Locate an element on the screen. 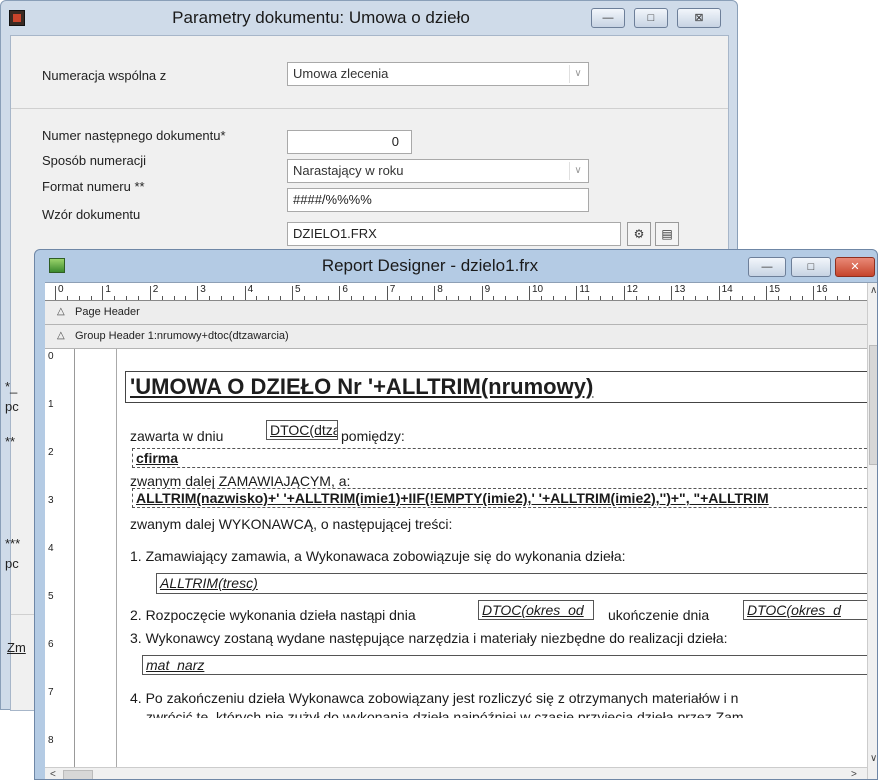 This screenshot has height=780, width=878. band-page-header: △ Page Header is located at coordinates (456, 313).